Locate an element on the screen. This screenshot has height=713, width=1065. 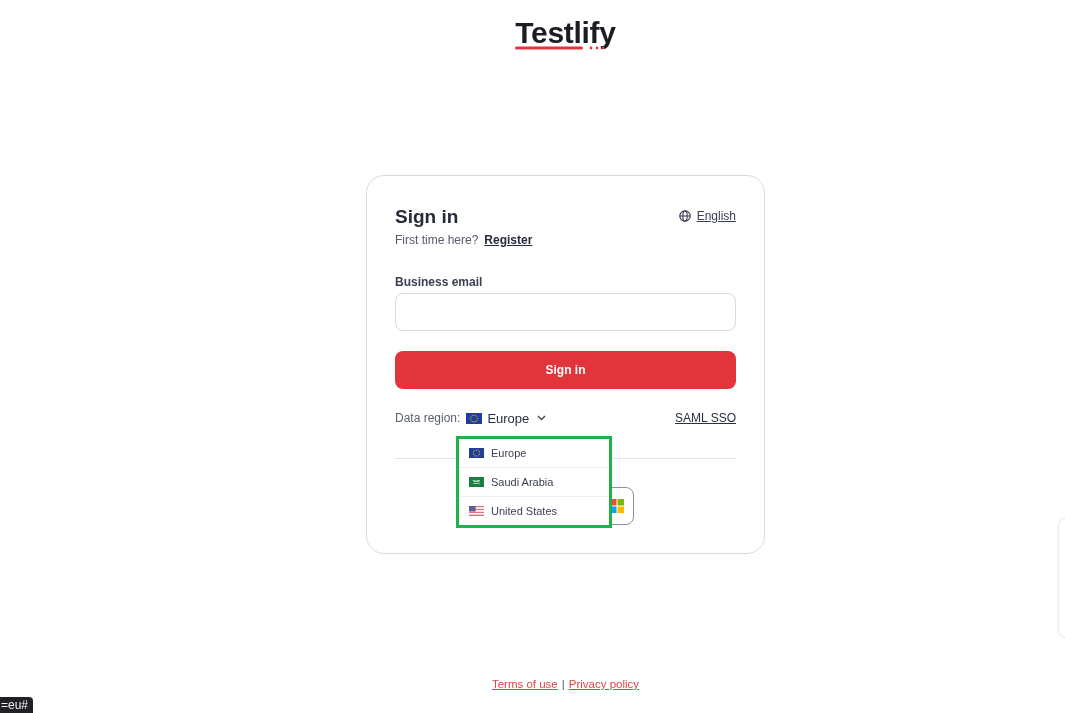
first-time-text: First time here? is located at coordinates (437, 240).